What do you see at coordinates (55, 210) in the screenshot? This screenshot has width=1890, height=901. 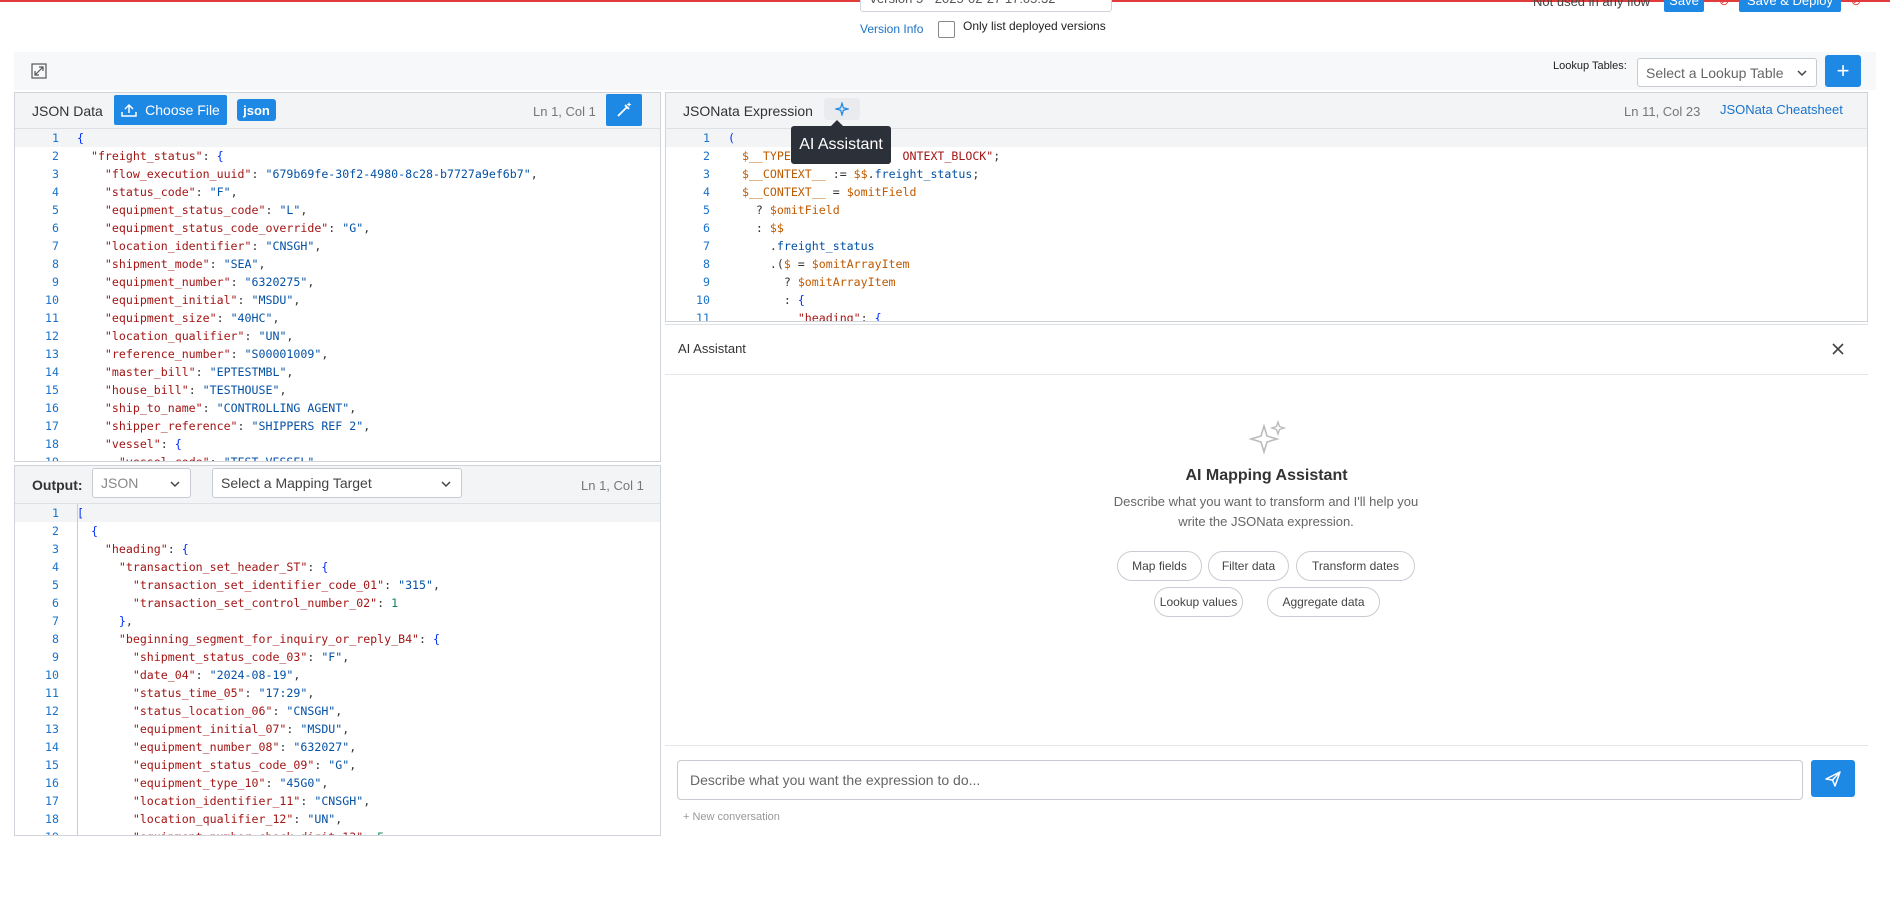 I see `line-number: 5` at bounding box center [55, 210].